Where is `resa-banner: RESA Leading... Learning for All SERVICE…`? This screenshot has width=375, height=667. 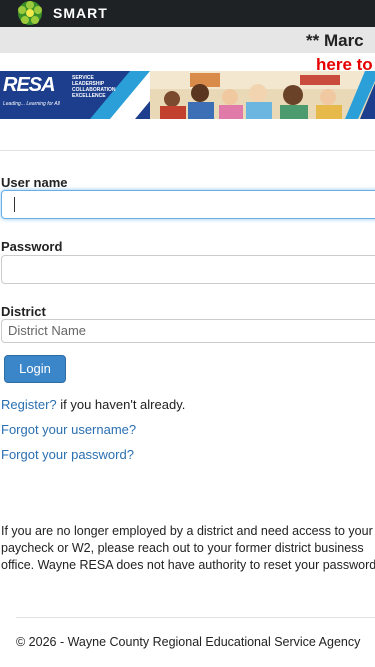
resa-banner: RESA Leading... Learning for All SERVICE… is located at coordinates (187, 95).